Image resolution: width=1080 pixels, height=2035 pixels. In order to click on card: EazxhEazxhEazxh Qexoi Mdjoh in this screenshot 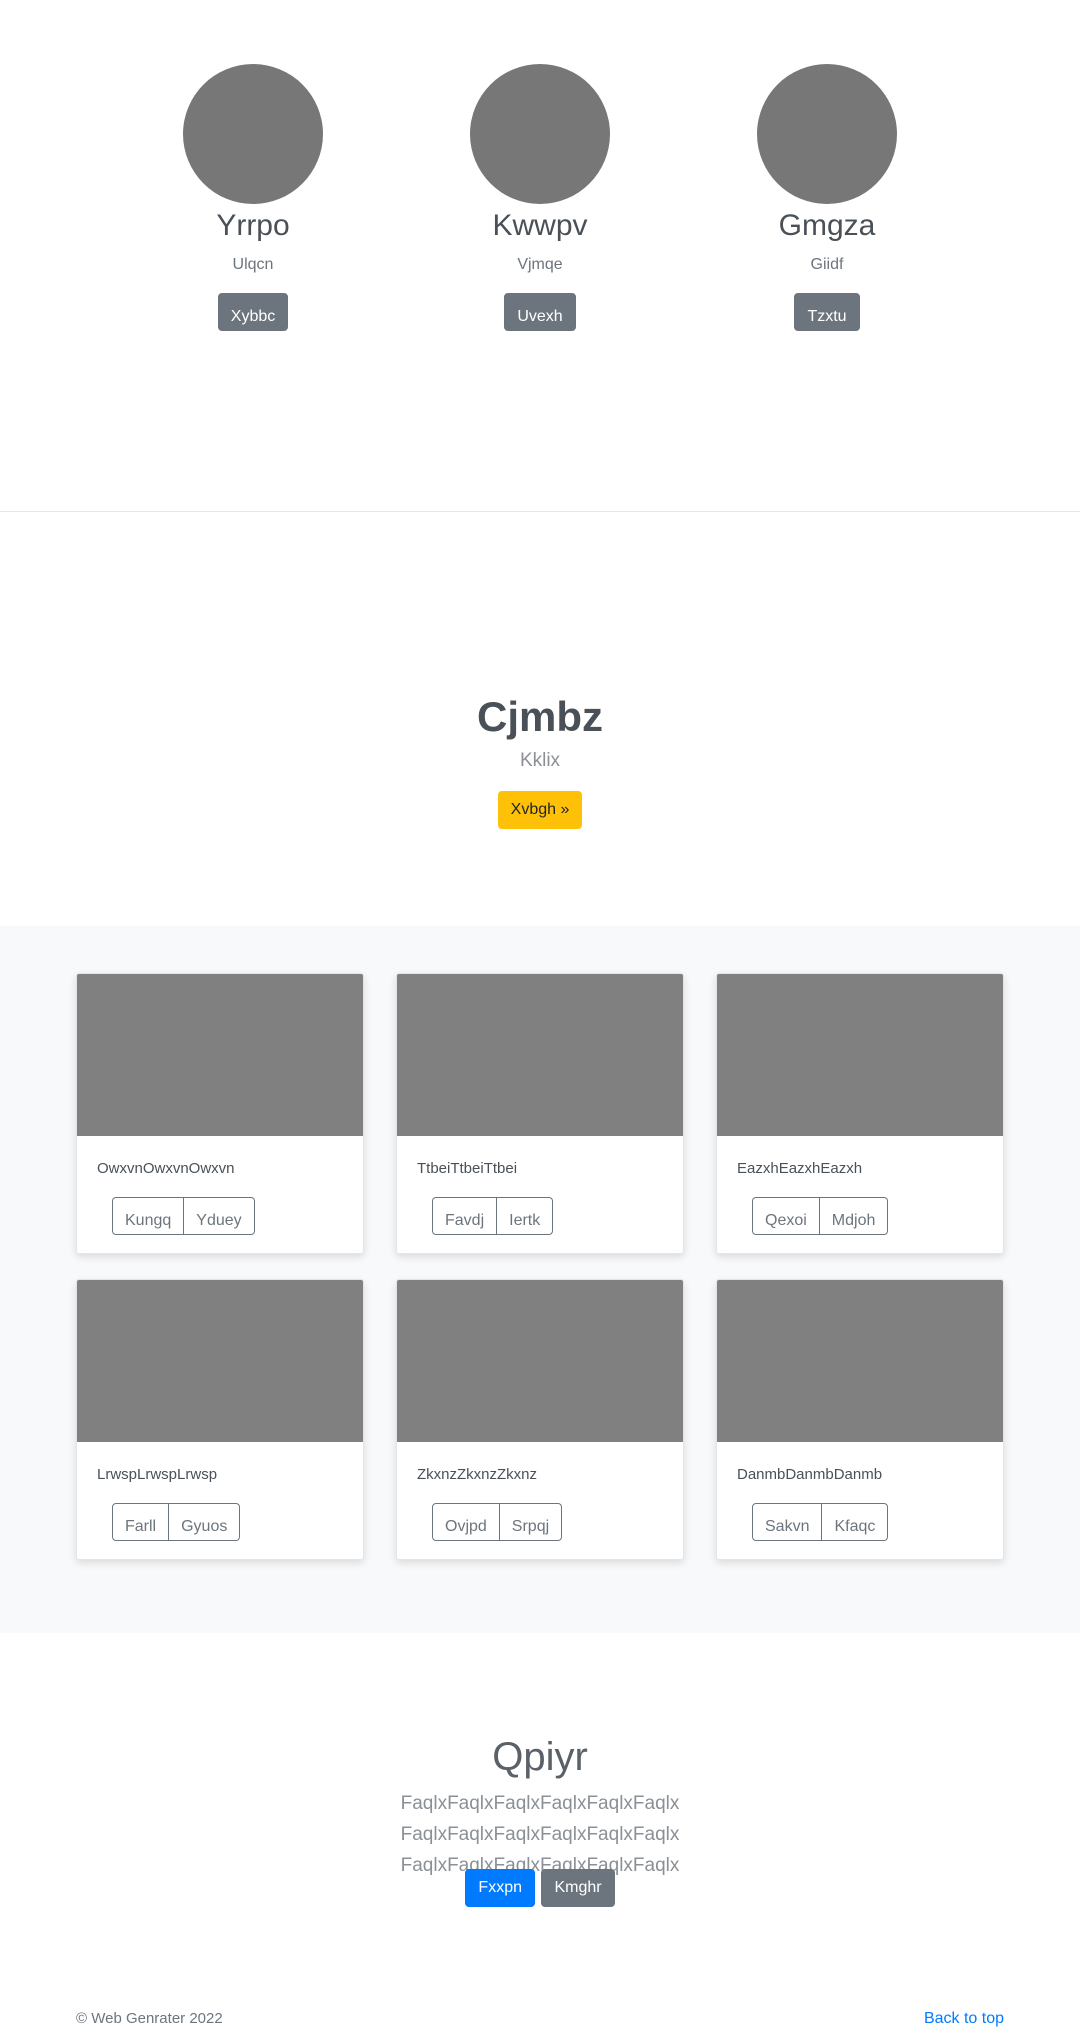, I will do `click(860, 1113)`.